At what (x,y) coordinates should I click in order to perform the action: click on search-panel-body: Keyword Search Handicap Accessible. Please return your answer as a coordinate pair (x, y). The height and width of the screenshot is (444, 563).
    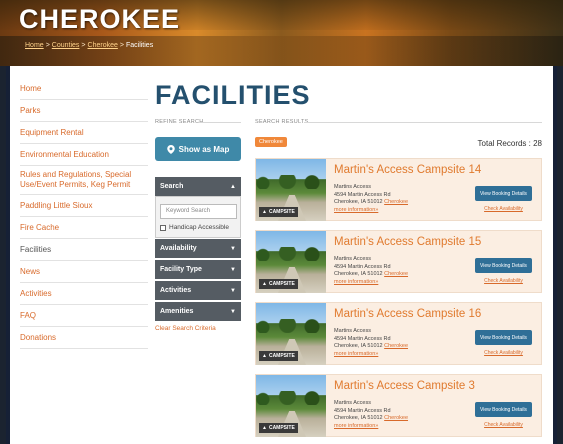
    Looking at the image, I should click on (198, 217).